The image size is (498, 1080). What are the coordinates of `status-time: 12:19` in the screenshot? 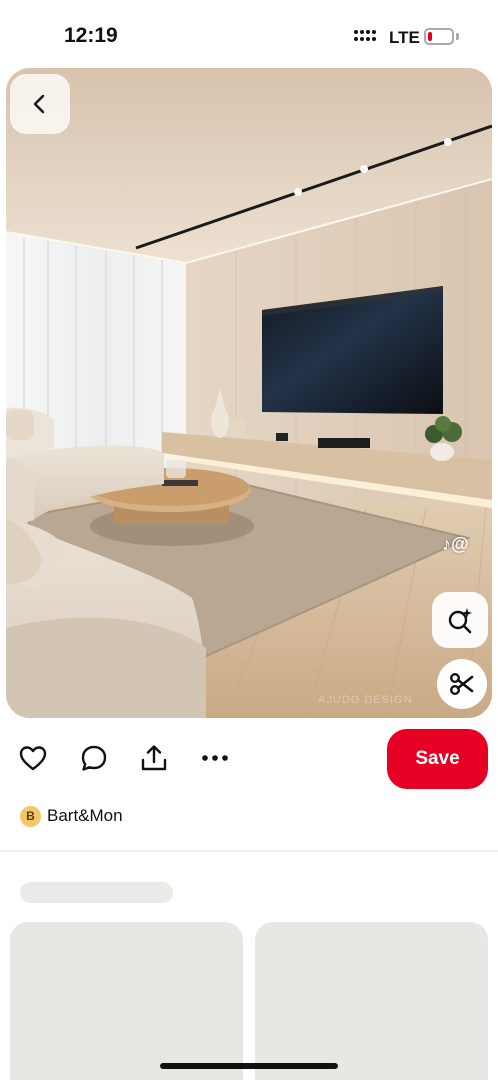 It's located at (91, 35).